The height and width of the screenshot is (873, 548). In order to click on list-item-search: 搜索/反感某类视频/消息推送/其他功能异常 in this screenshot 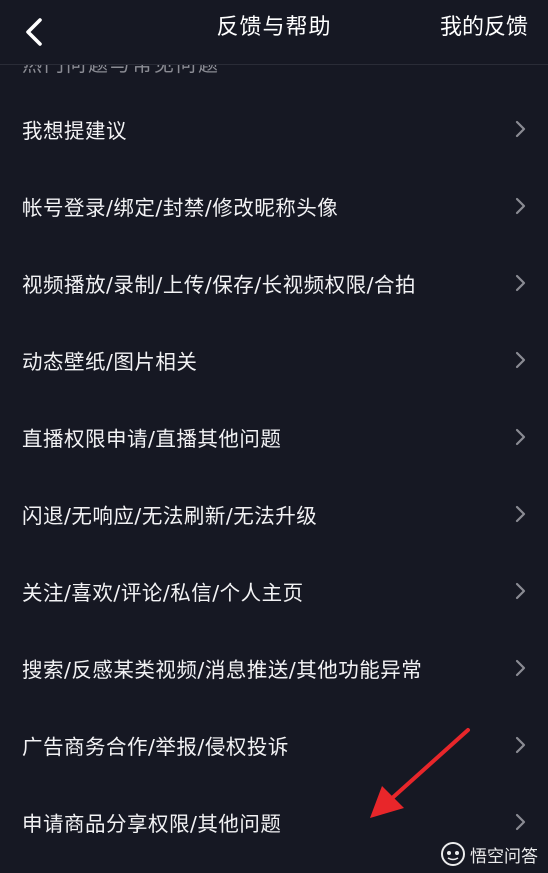, I will do `click(274, 667)`.